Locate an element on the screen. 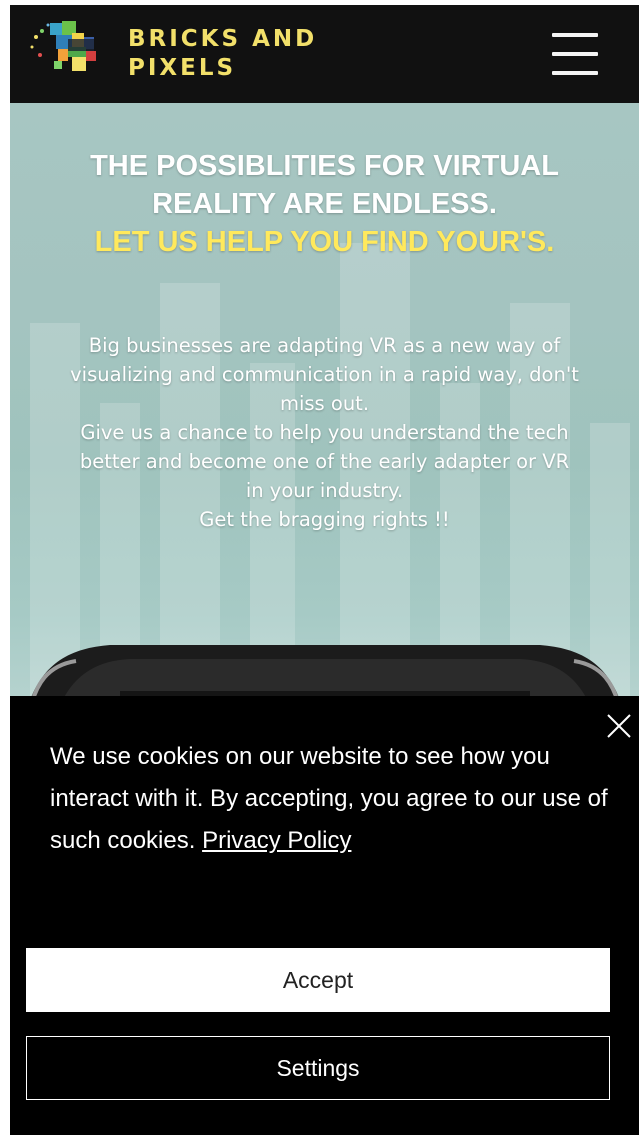  hero-paragraph-line: miss out. is located at coordinates (324, 403).